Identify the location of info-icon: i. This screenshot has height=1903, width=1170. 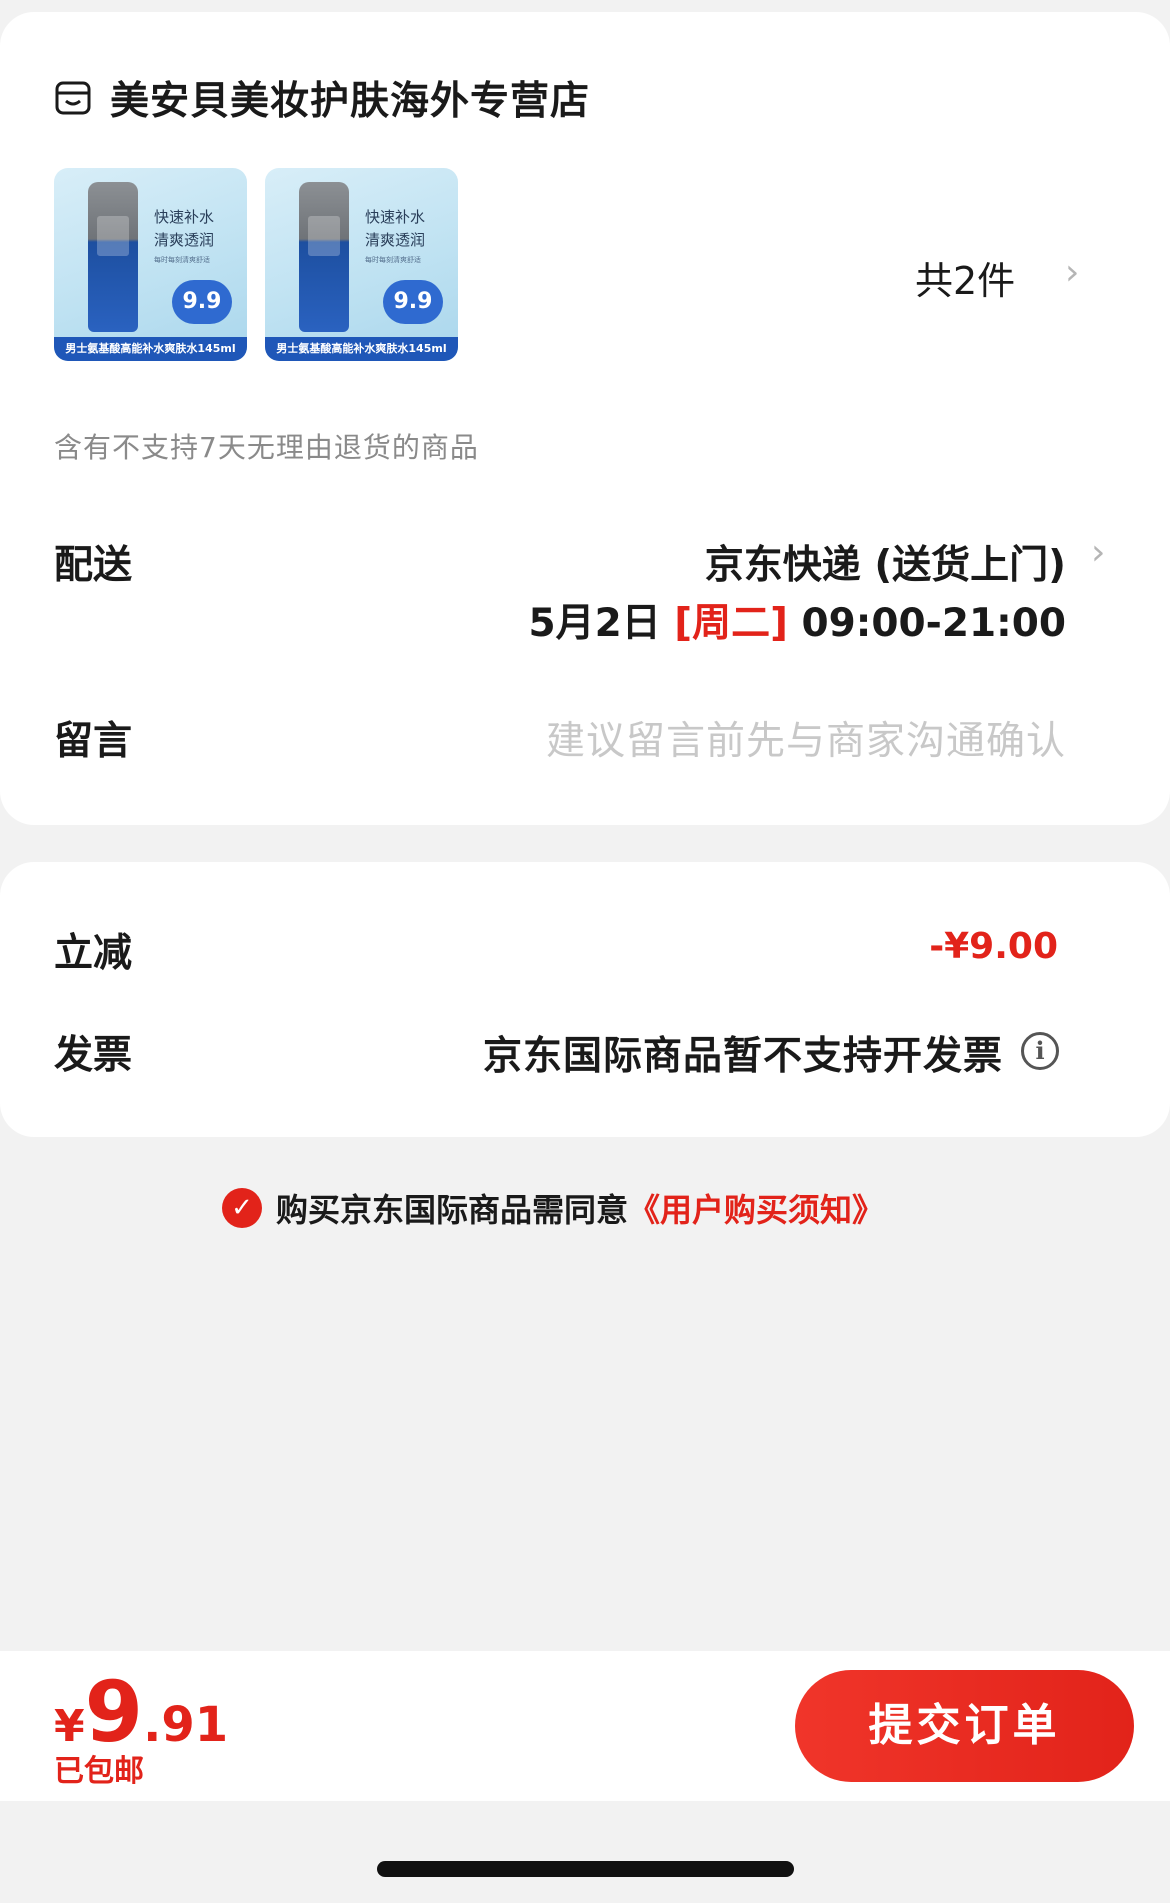
(1040, 1051).